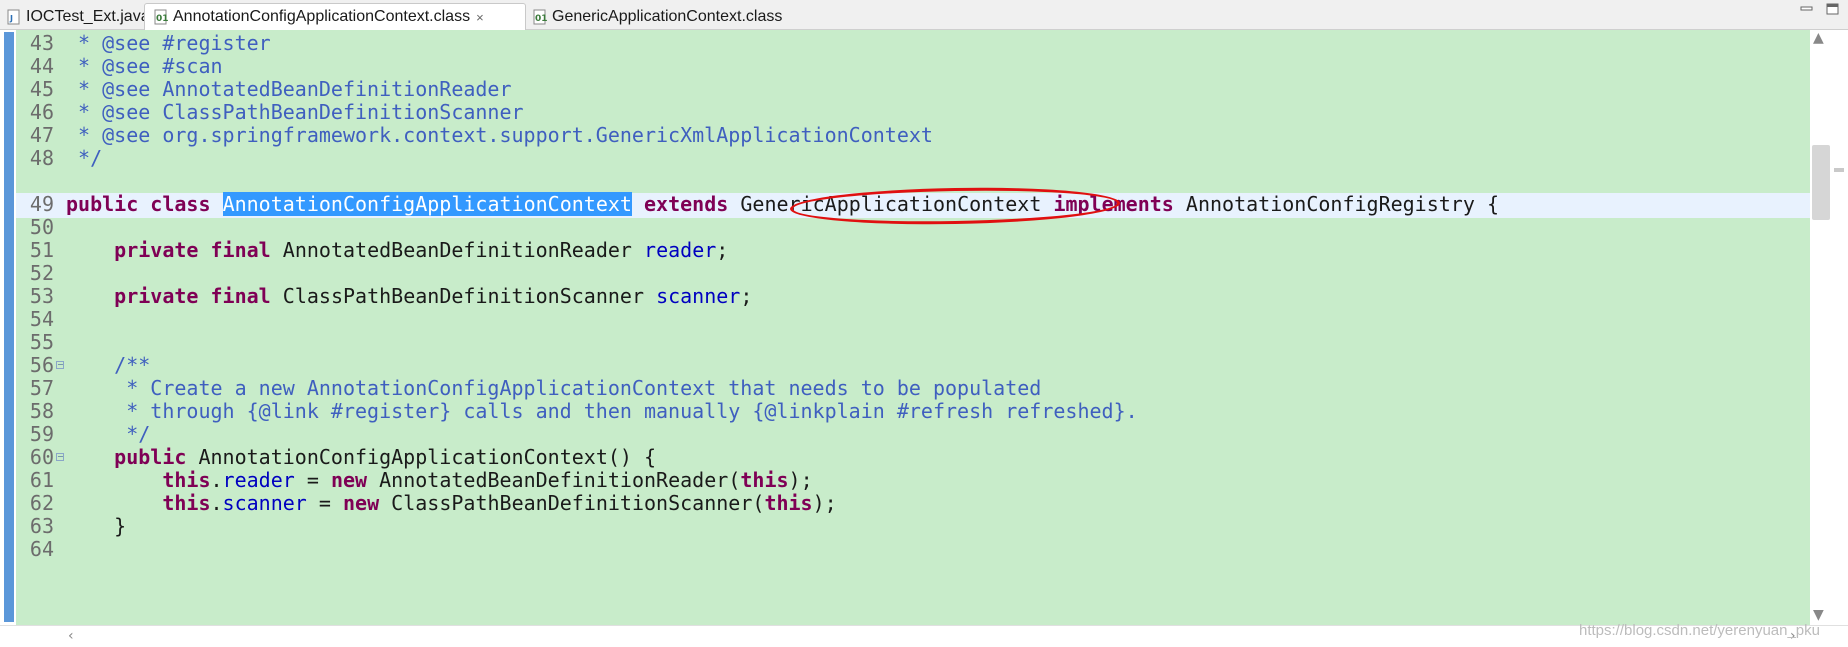 The height and width of the screenshot is (647, 1848). Describe the element at coordinates (322, 16) in the screenshot. I see `tab-label: AnnotationConfigApplicationContext.class` at that location.